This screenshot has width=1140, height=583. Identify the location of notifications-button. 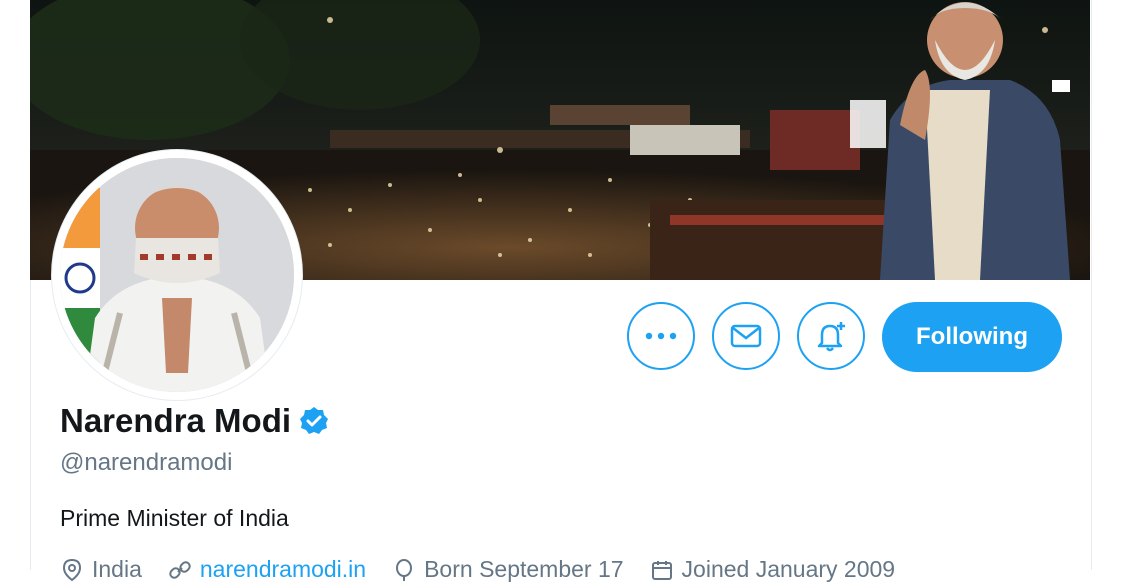
(831, 336).